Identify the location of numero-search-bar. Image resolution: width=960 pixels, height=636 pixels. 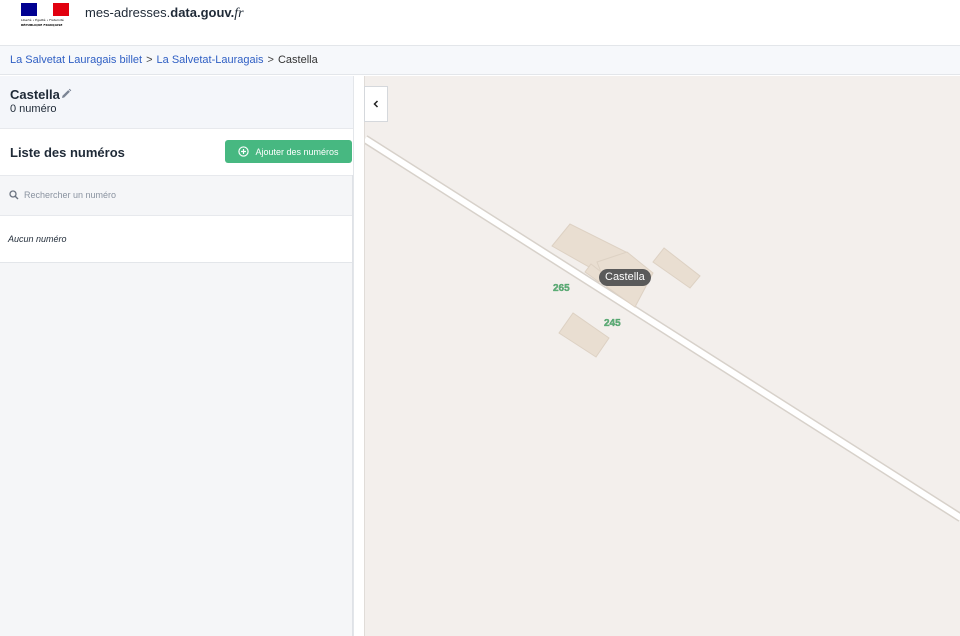
(176, 196).